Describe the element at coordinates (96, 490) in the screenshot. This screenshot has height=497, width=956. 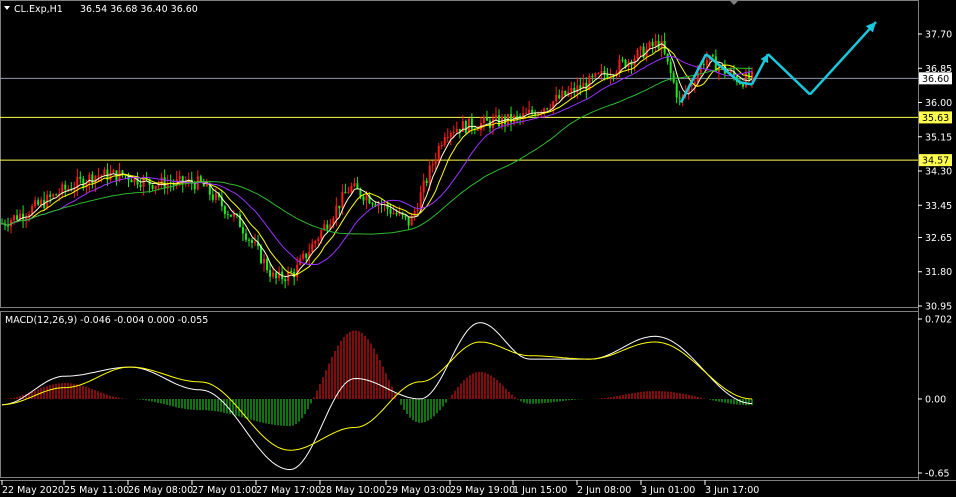
I see `time-tick-label: 25 May 11:00` at that location.